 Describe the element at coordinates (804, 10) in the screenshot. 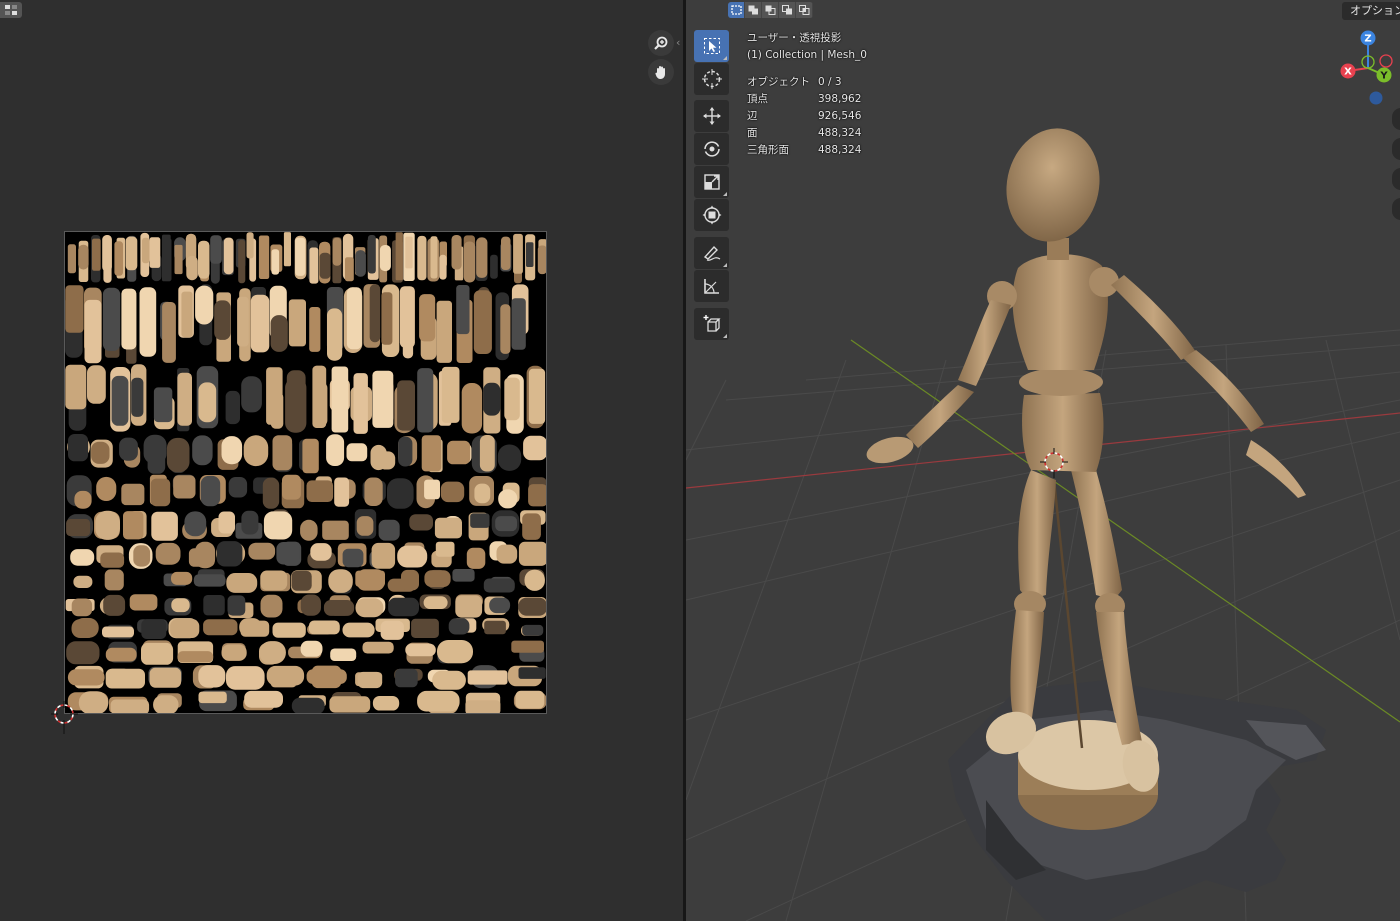

I see `select-intersect-icon` at that location.